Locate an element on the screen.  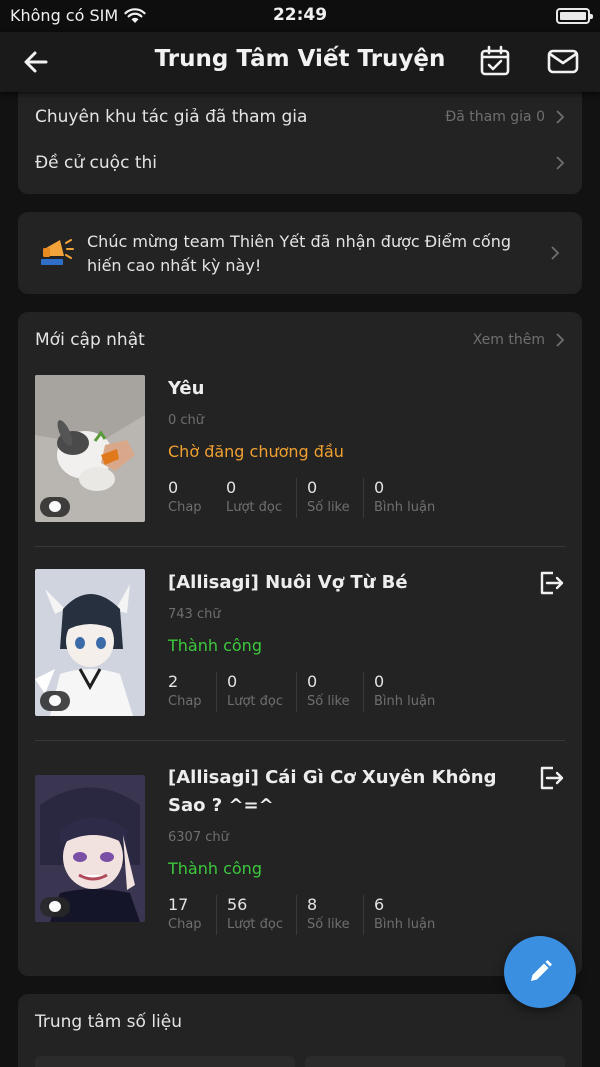
reads-count: 56 is located at coordinates (237, 904).